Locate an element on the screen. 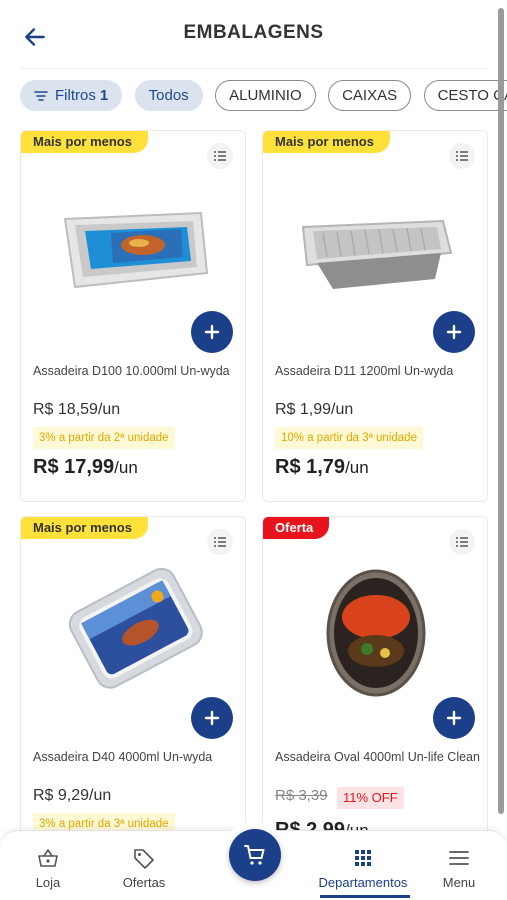  hamburger-menu-icon is located at coordinates (459, 858).